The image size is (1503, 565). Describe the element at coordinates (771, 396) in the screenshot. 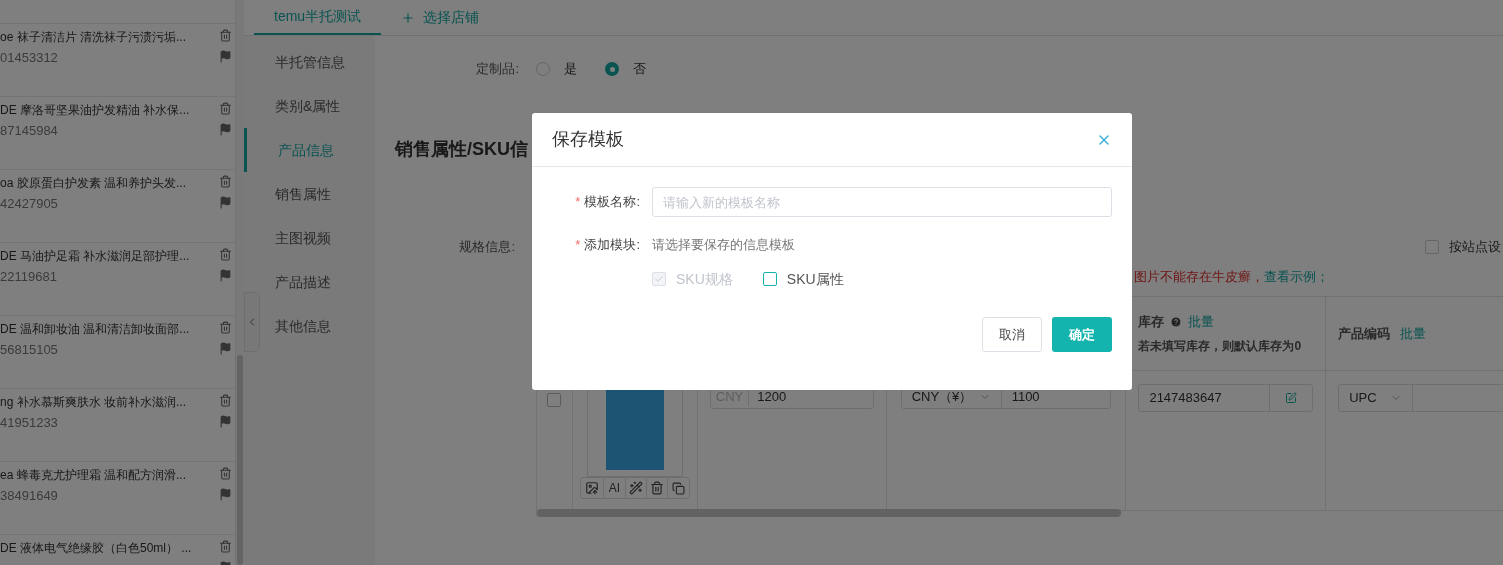

I see `price-value: 1200` at that location.